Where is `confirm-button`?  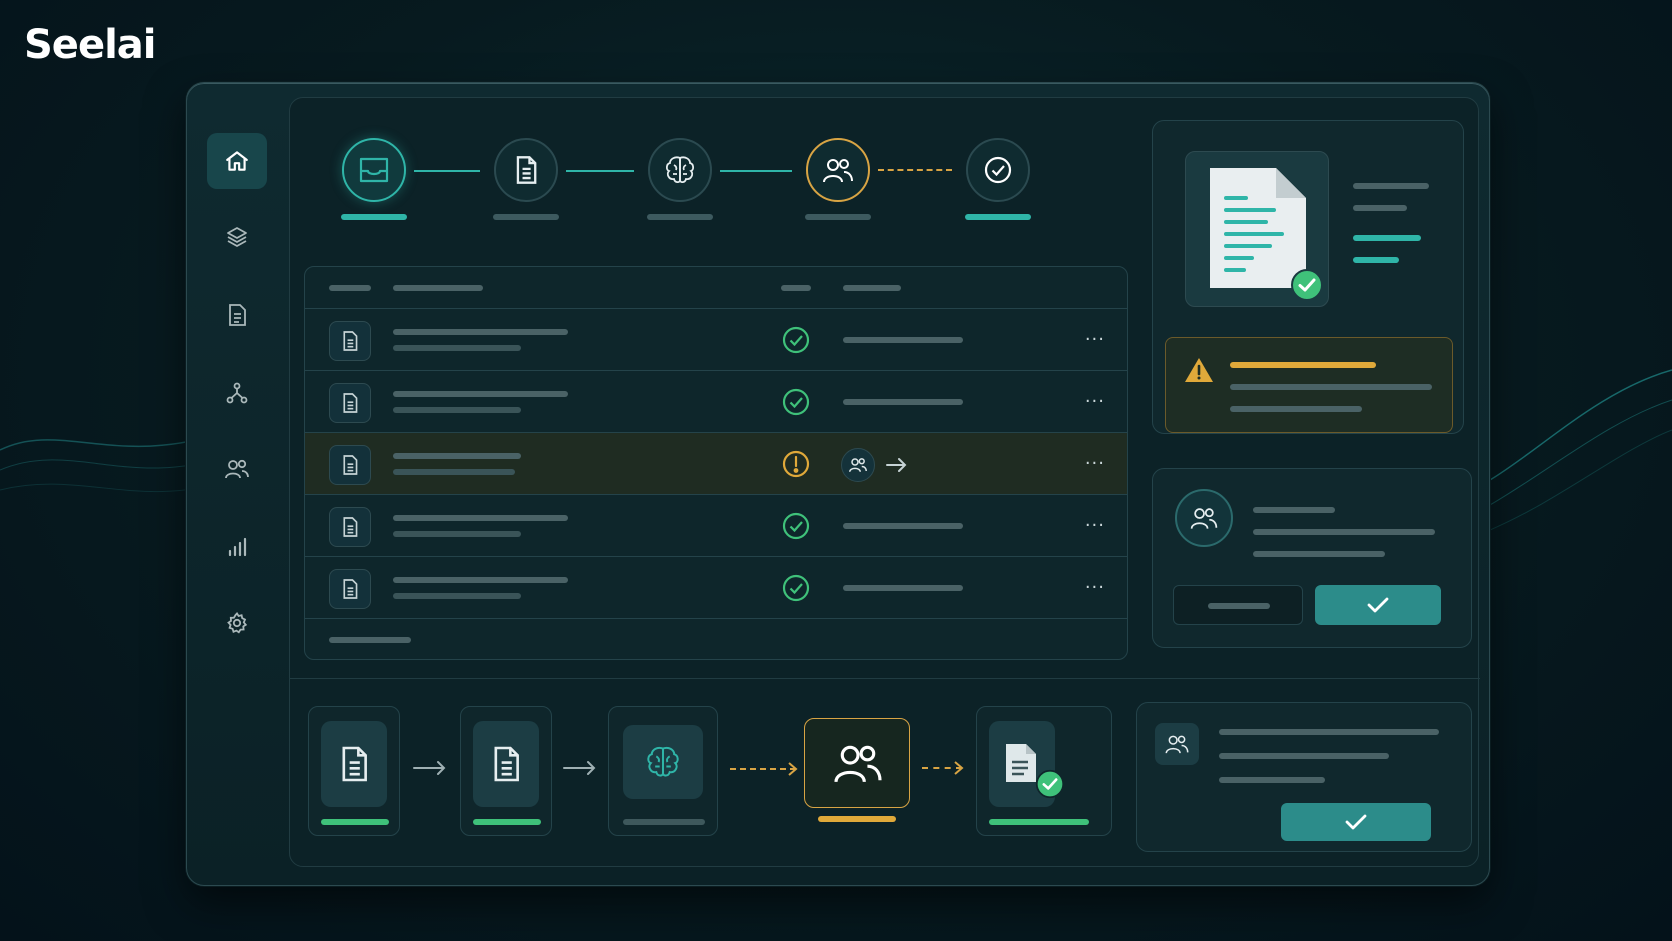
confirm-button is located at coordinates (1356, 822).